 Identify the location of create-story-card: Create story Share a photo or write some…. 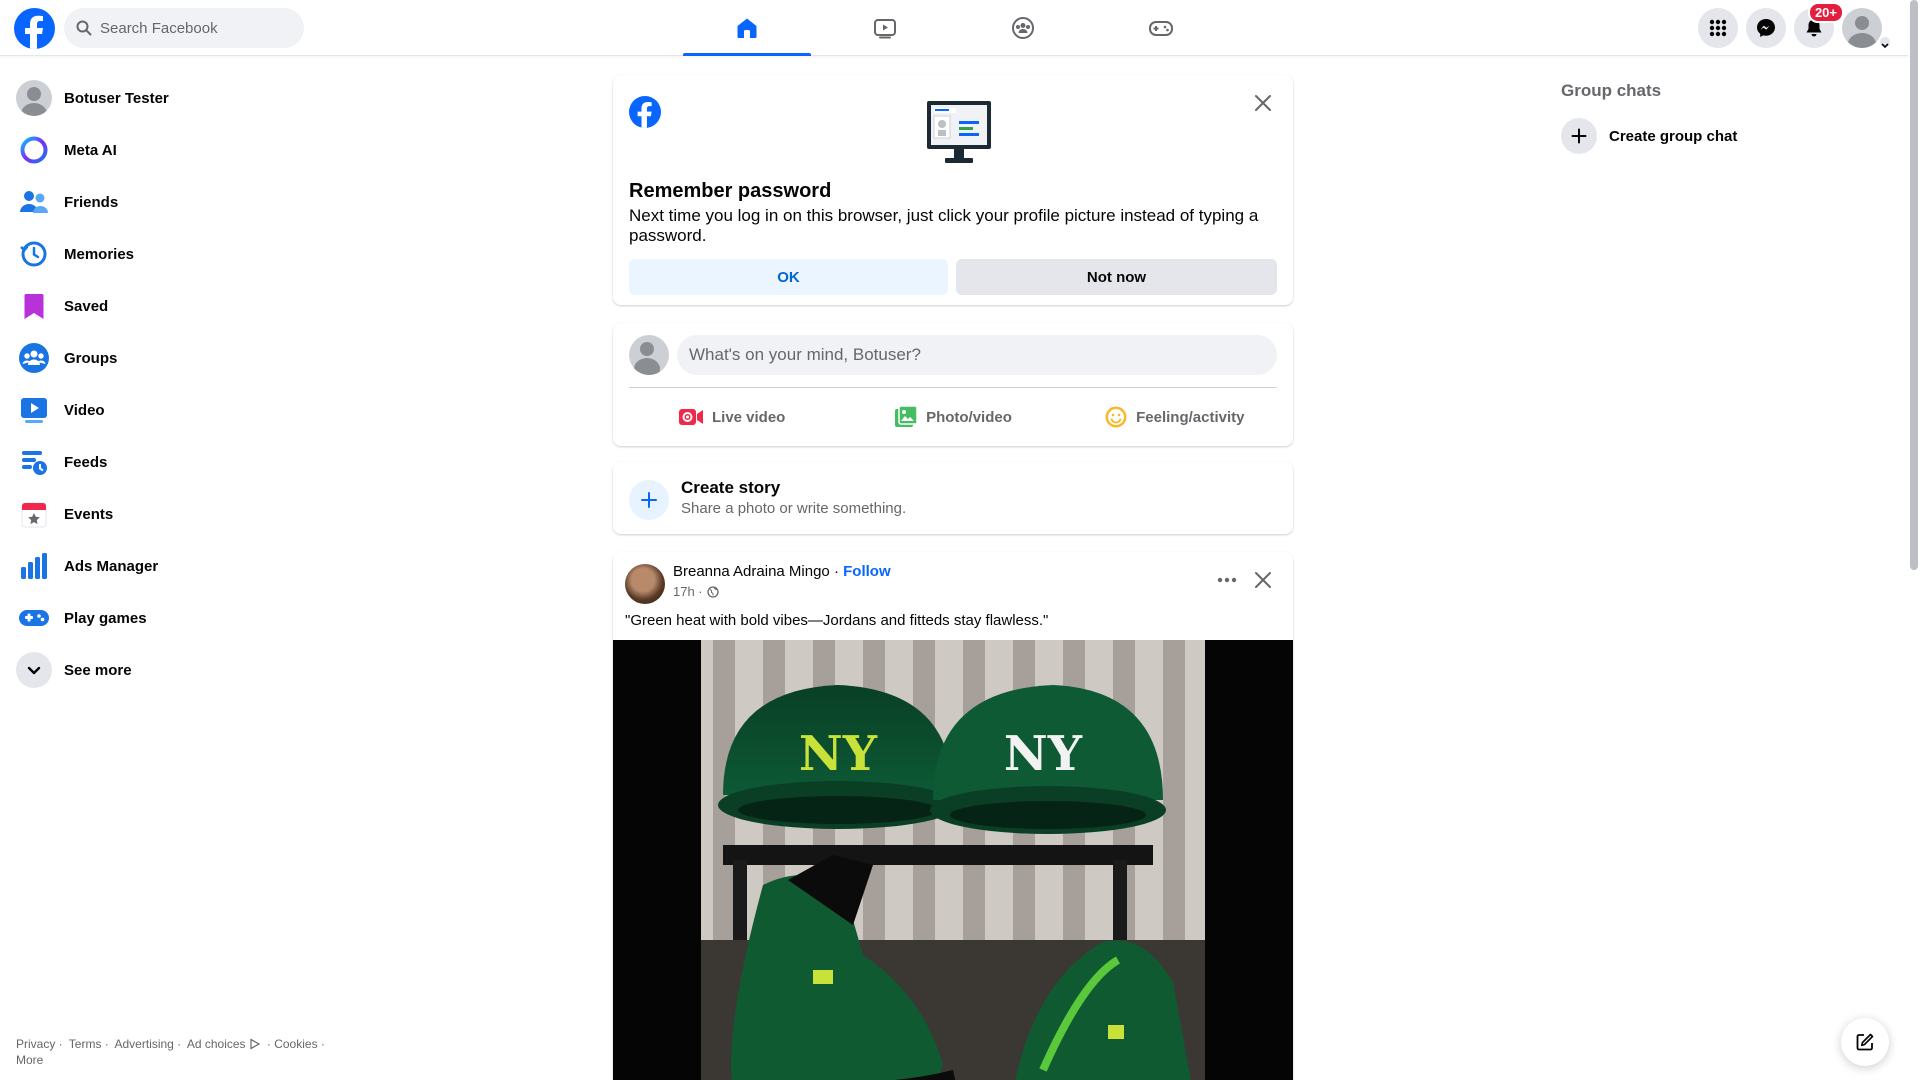
(953, 498).